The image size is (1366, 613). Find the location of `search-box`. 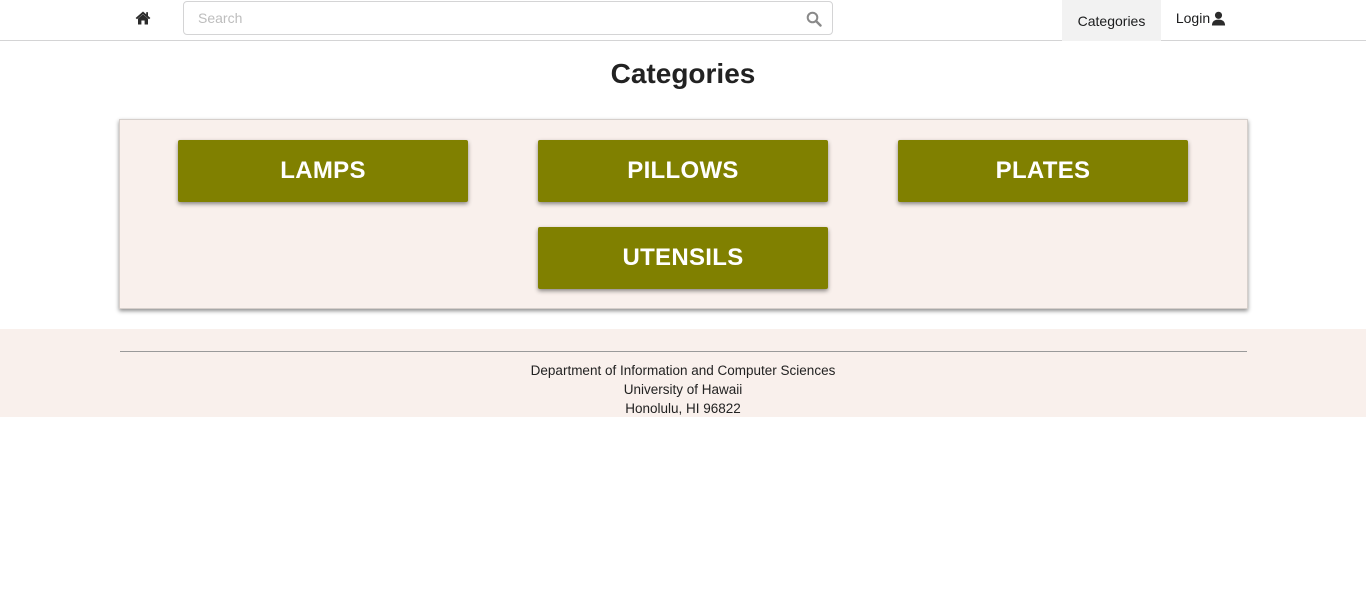

search-box is located at coordinates (508, 18).